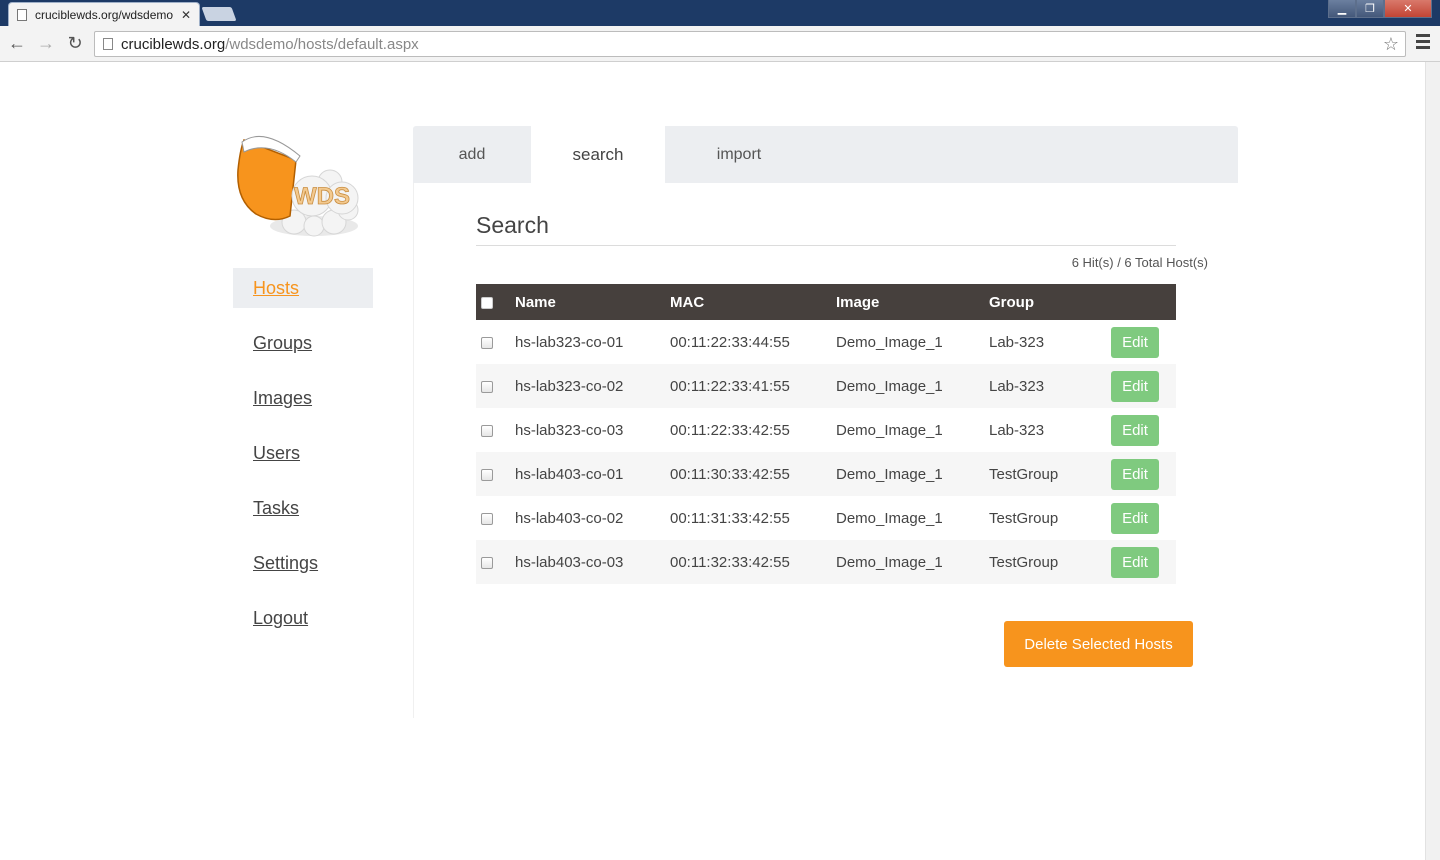  What do you see at coordinates (495, 302) in the screenshot?
I see `header-checkbox-cell` at bounding box center [495, 302].